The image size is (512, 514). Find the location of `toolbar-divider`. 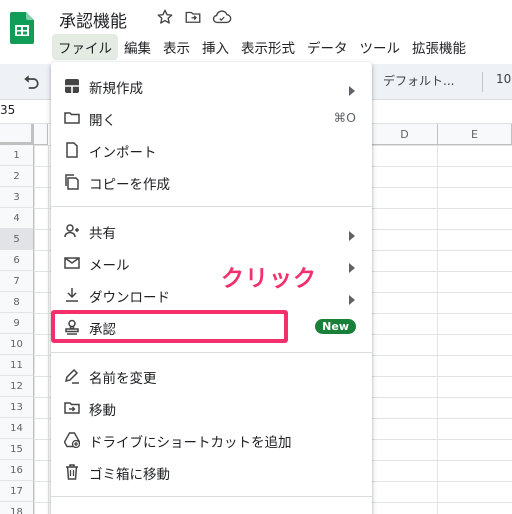

toolbar-divider is located at coordinates (482, 82).